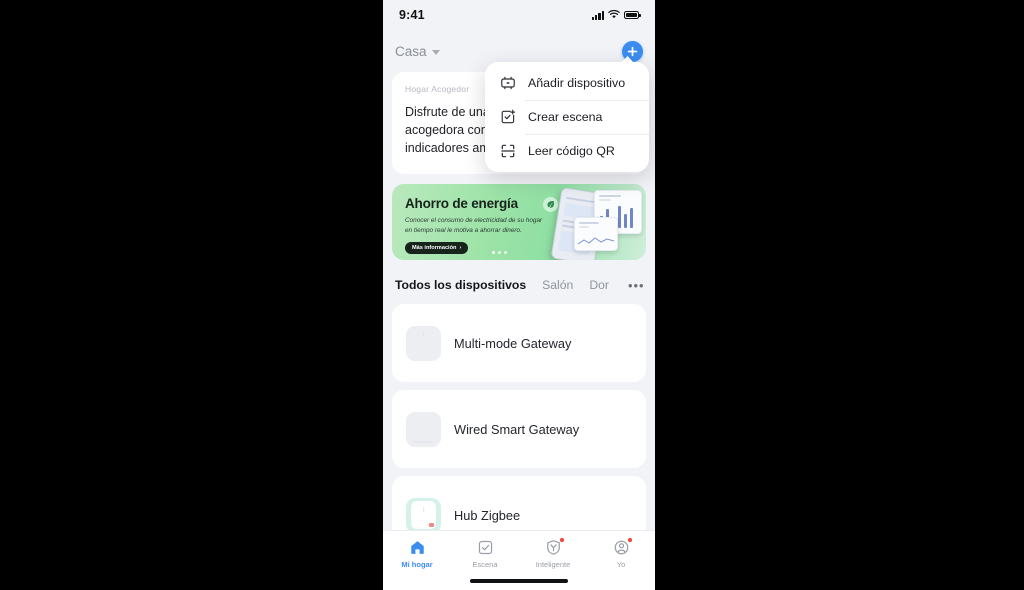 The width and height of the screenshot is (1024, 590). Describe the element at coordinates (513, 343) in the screenshot. I see `device-name: Multi-mode Gateway` at that location.